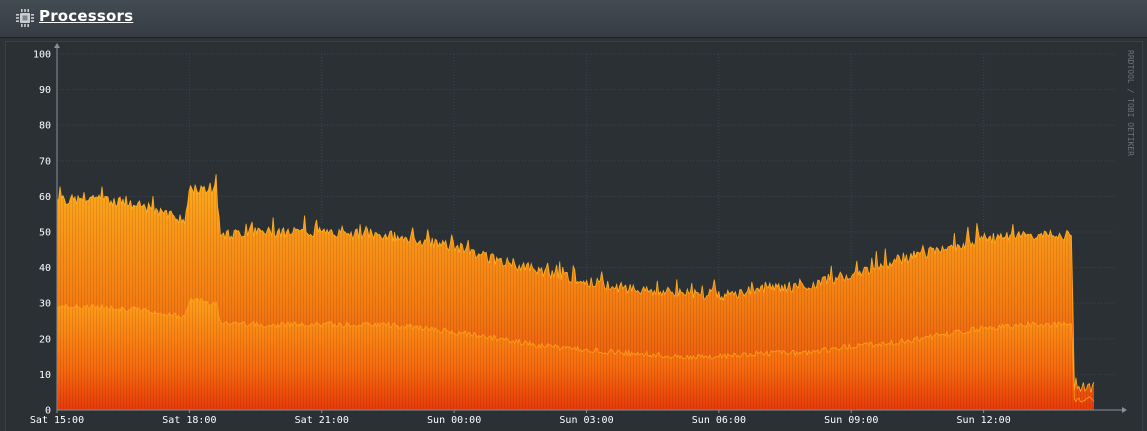 The height and width of the screenshot is (431, 1147). I want to click on x-tick-label: Sun 03:00, so click(586, 420).